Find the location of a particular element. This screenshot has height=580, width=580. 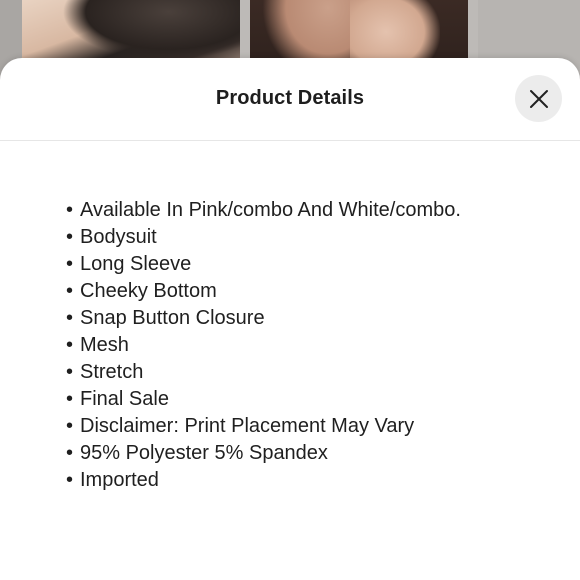

list-item: • Stretch is located at coordinates (263, 372).